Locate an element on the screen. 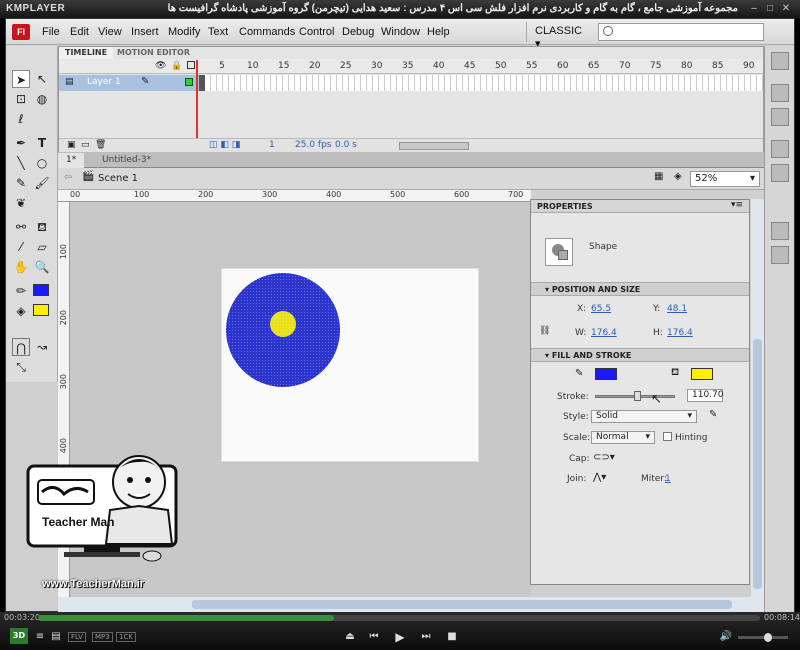 This screenshot has width=800, height=650. zoom-select: 52% ▾ is located at coordinates (725, 179).